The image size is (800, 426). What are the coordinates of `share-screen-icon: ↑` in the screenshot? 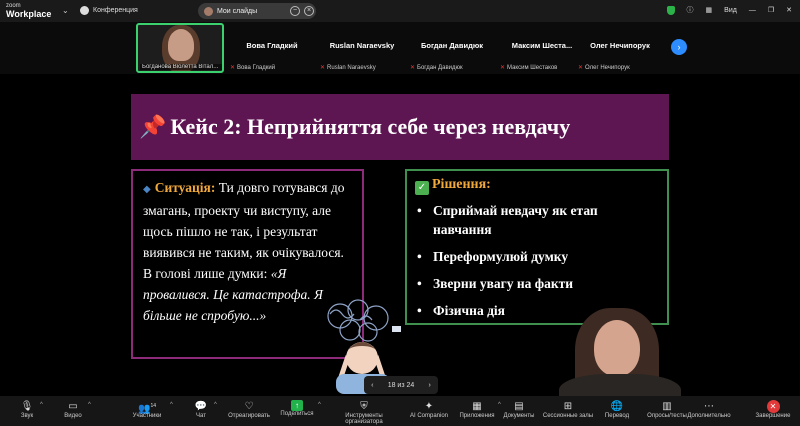 It's located at (297, 405).